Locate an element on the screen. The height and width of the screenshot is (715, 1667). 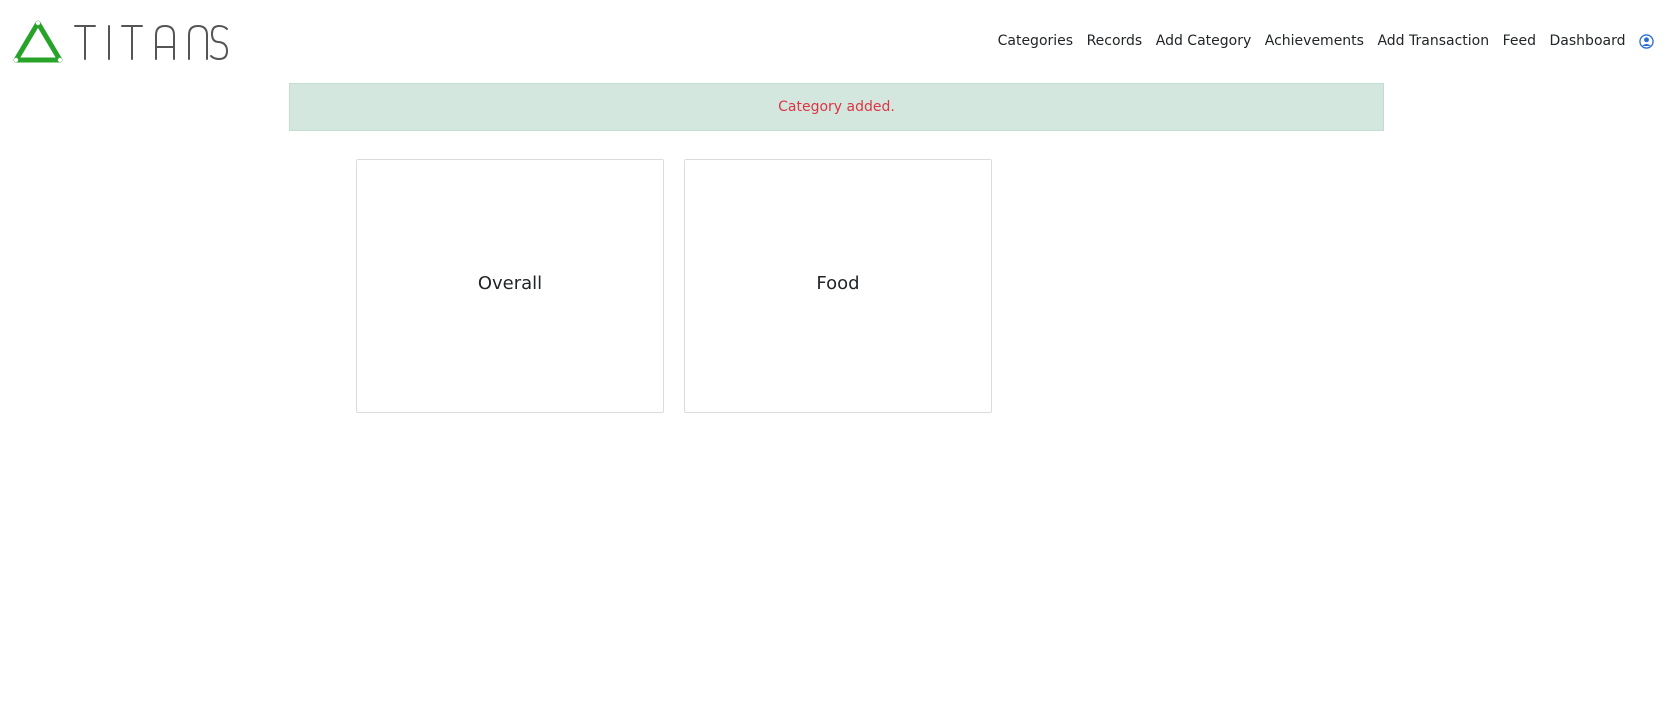
triangle-logo-icon is located at coordinates (38, 41).